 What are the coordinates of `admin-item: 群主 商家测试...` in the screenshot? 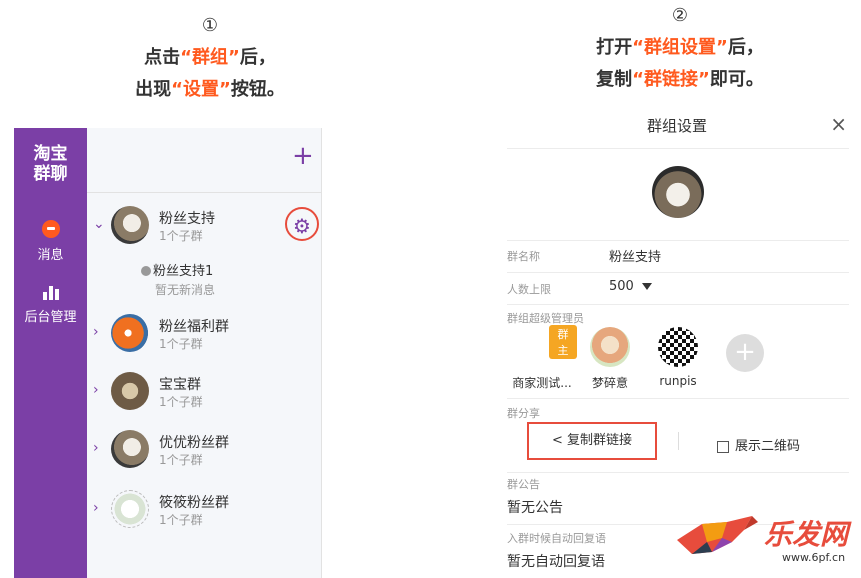 It's located at (542, 358).